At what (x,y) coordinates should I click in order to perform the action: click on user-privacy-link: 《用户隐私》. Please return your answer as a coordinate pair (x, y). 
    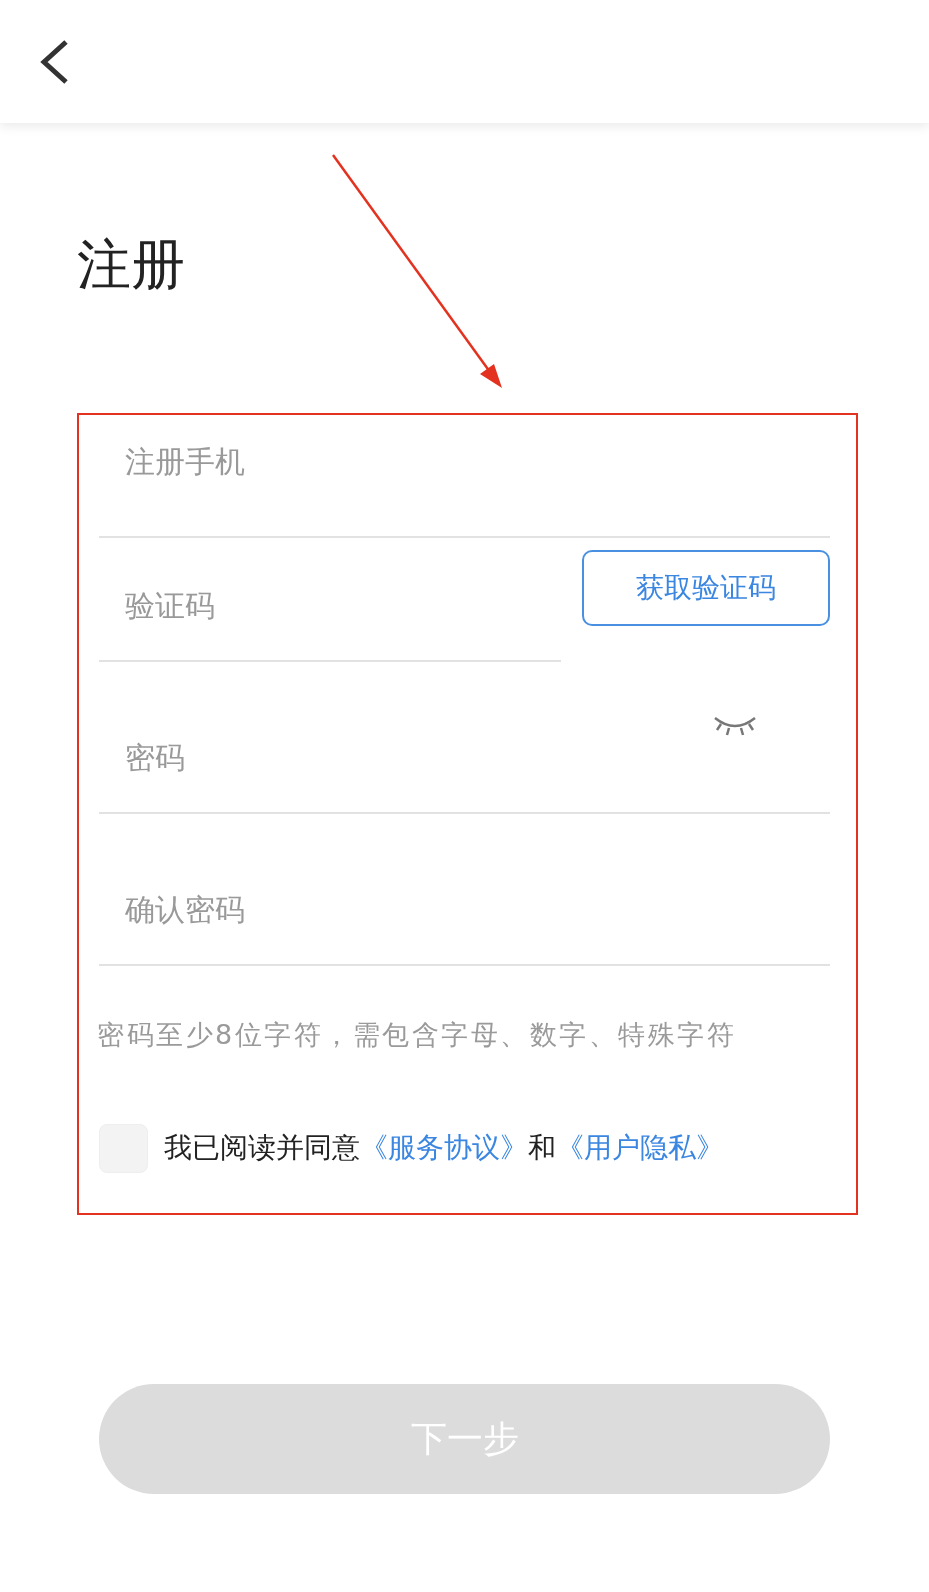
    Looking at the image, I should click on (640, 1147).